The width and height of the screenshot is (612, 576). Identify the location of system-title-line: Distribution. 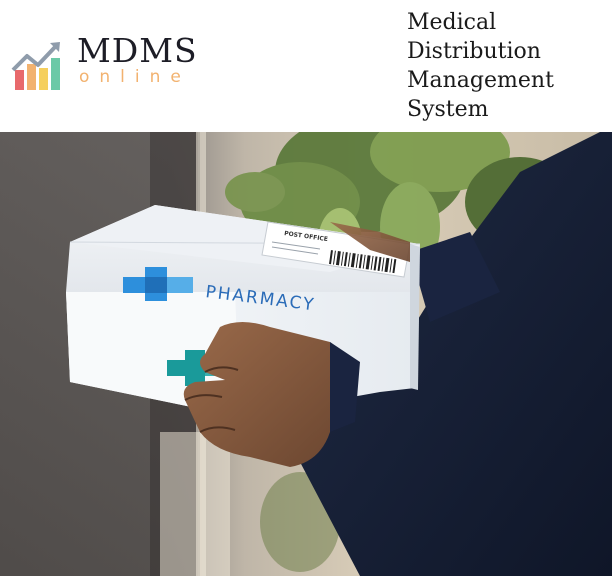
(474, 51).